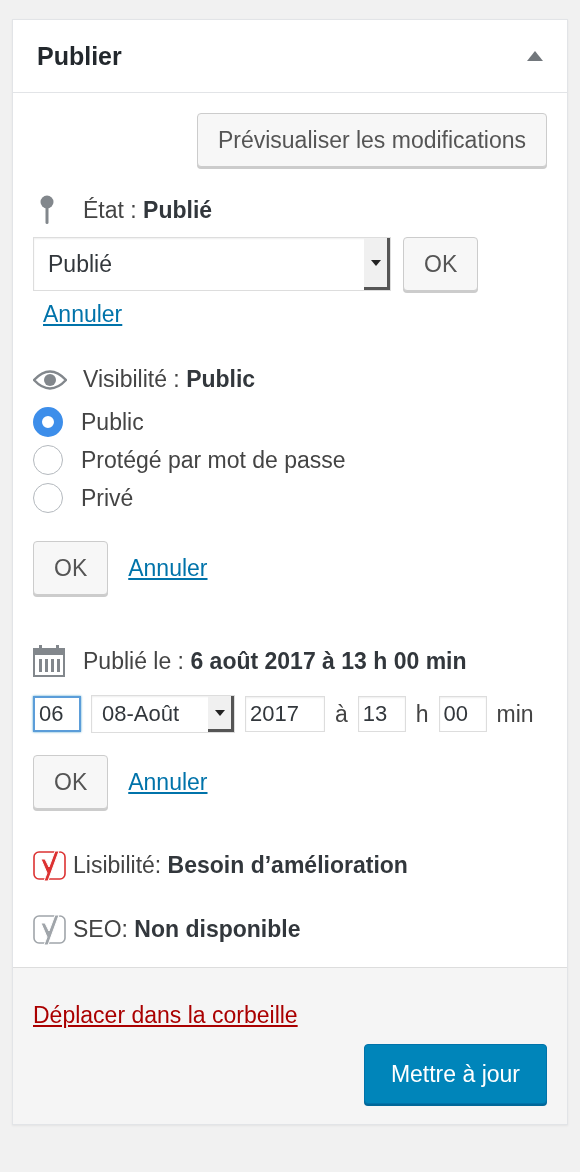  I want to click on calendar-icon, so click(49, 661).